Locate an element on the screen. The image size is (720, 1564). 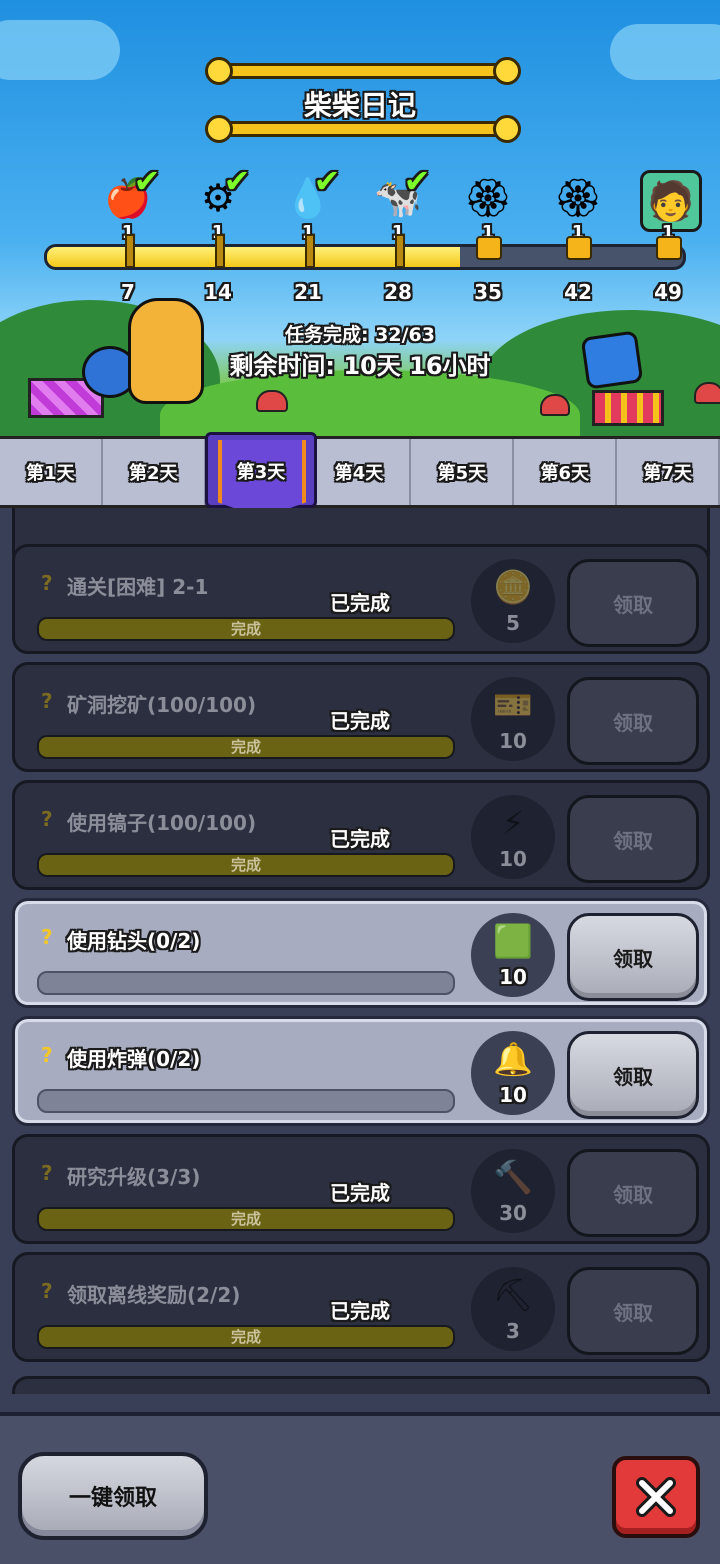
reward-slot: ⚡ 10 is located at coordinates (513, 837).